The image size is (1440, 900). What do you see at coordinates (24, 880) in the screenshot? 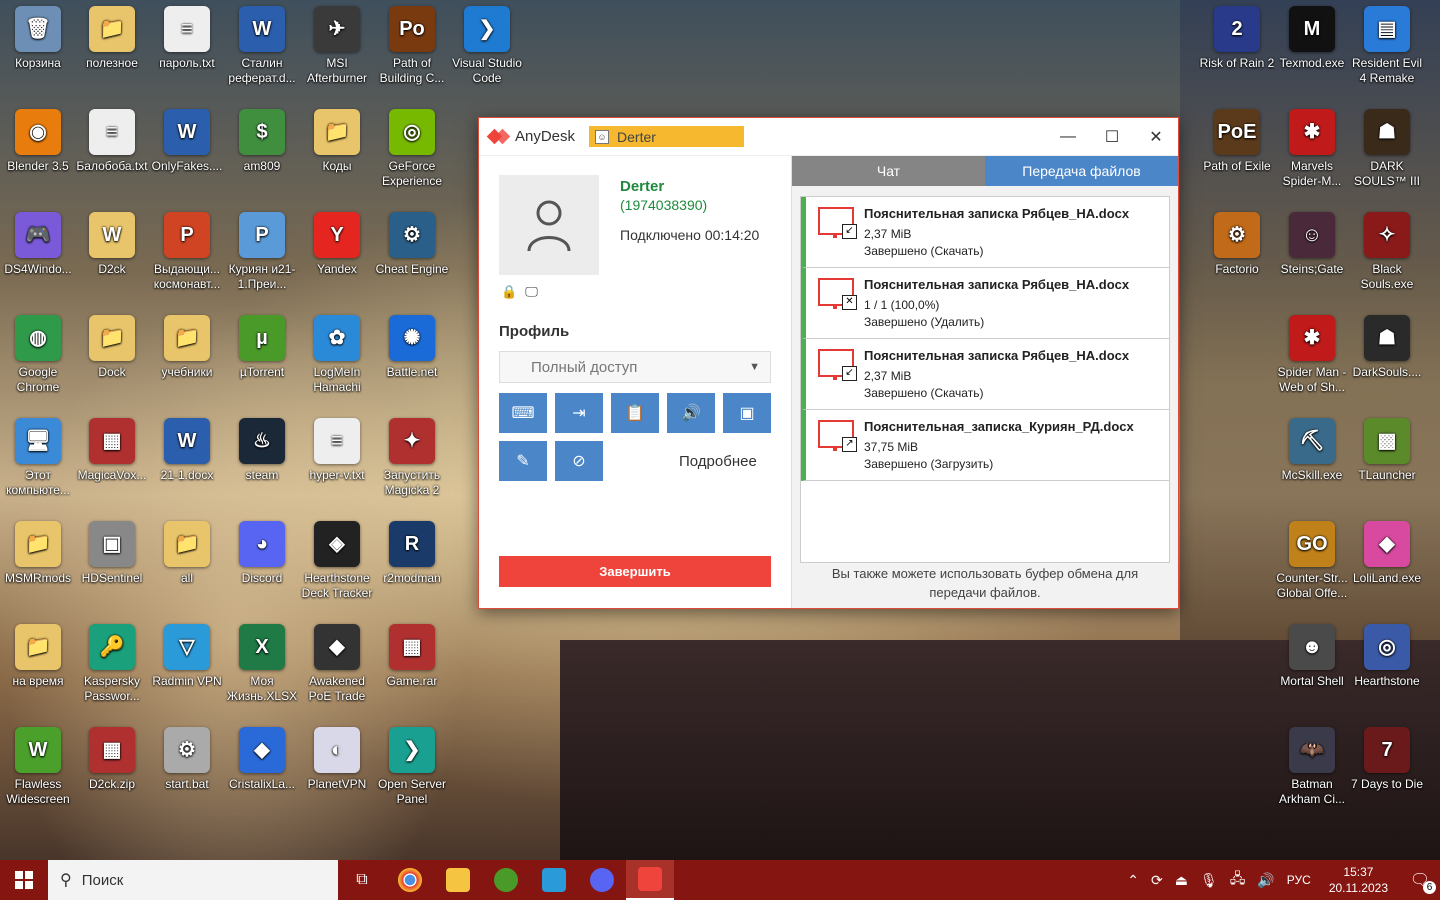
I see `start-button` at bounding box center [24, 880].